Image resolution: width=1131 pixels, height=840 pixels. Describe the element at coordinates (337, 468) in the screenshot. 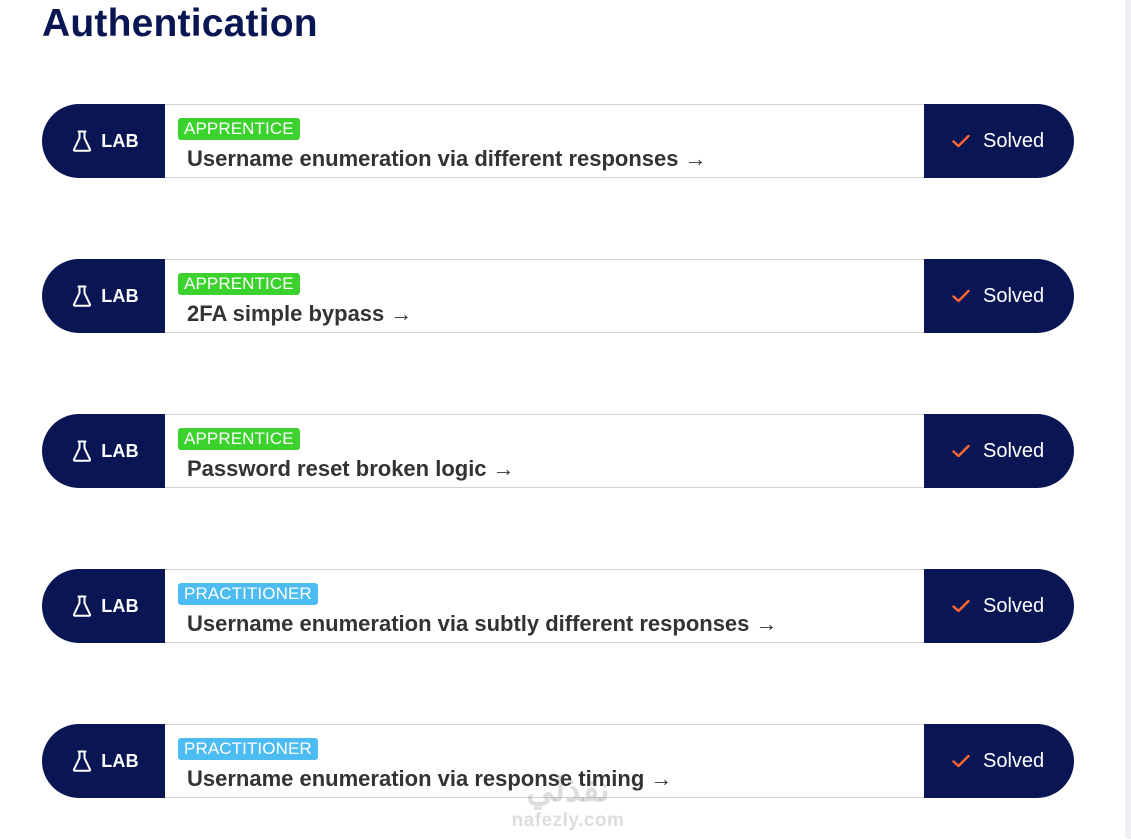

I see `lab-title-text: Password reset broken logic` at that location.